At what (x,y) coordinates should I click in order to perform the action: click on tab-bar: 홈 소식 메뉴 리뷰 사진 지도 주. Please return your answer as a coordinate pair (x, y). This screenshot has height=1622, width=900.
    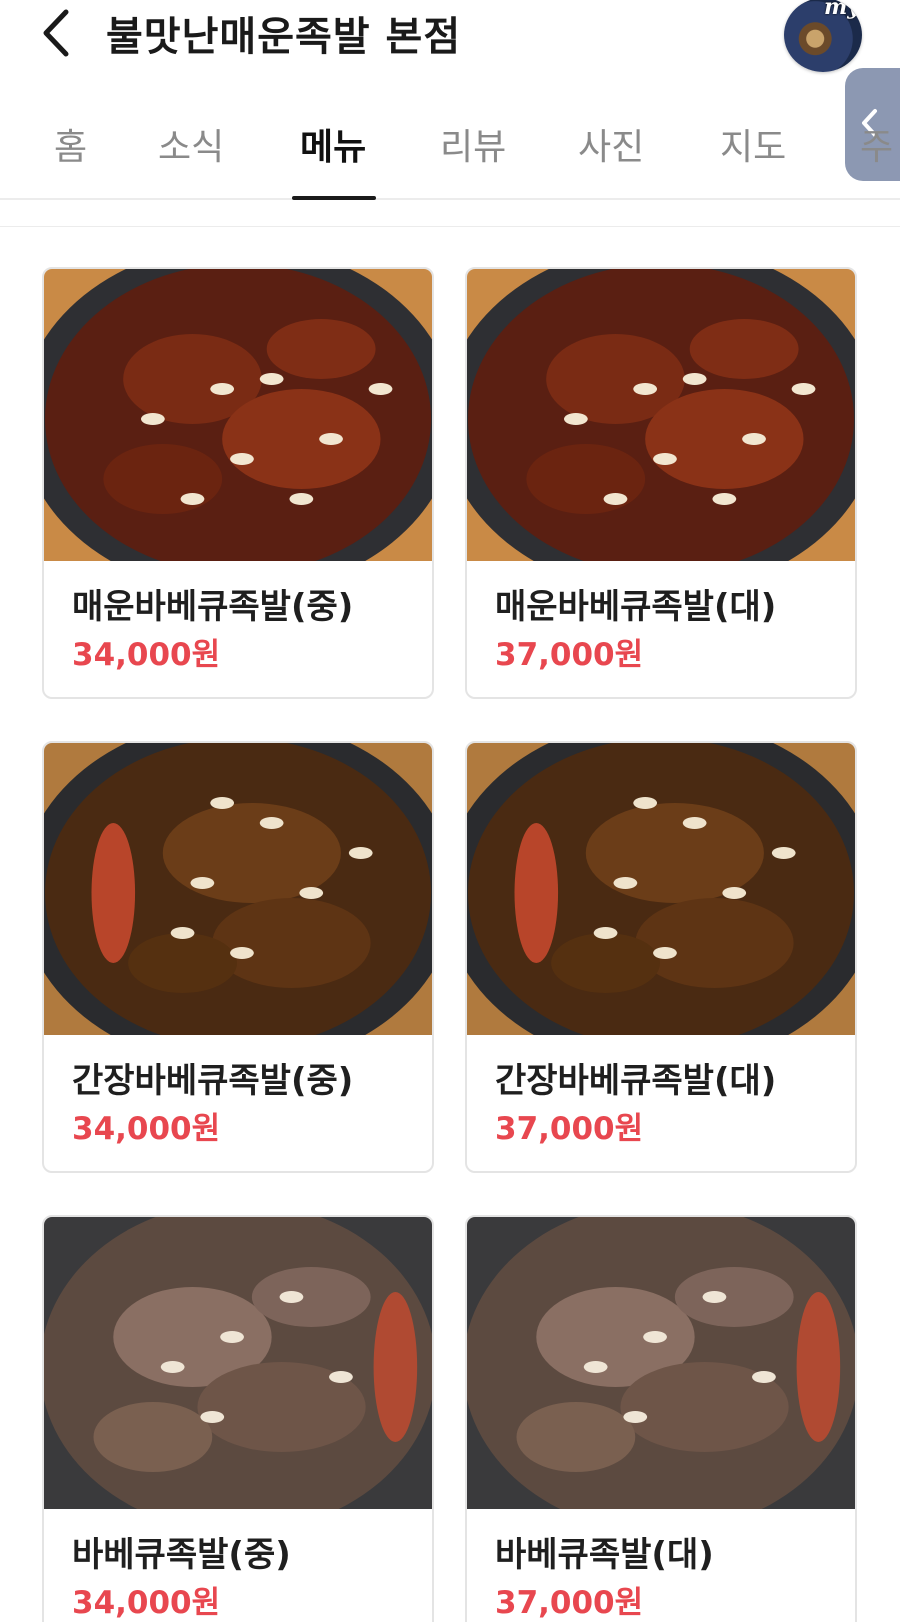
    Looking at the image, I should click on (450, 150).